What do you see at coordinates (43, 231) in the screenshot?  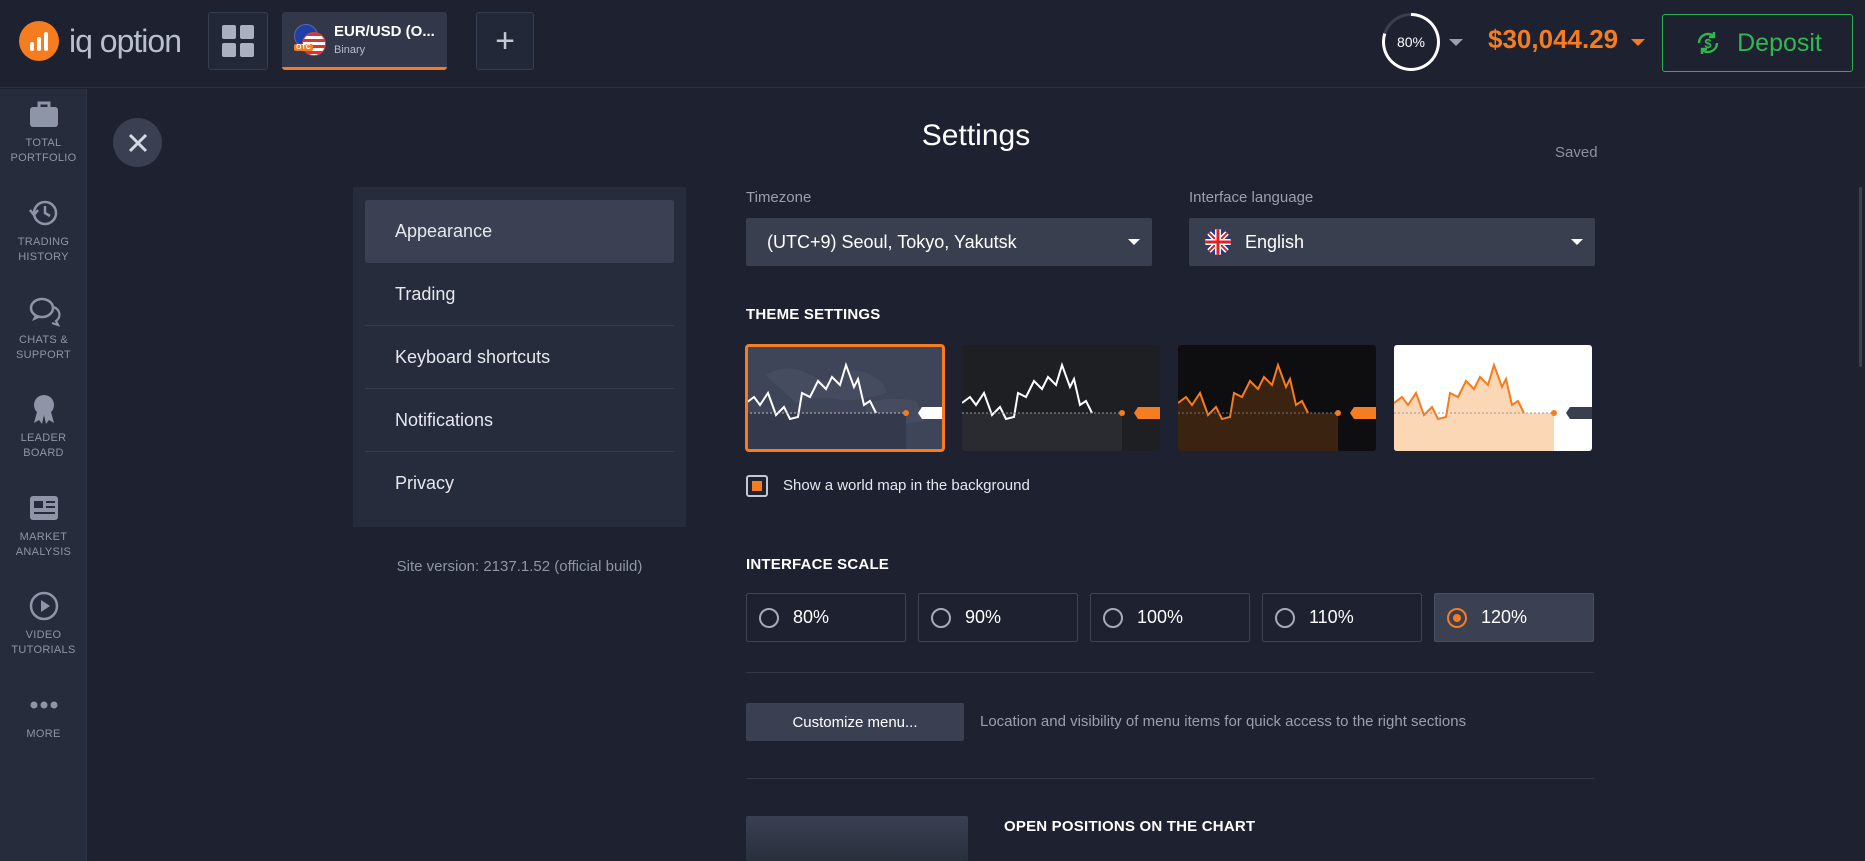 I see `sidebar-item-history: TRADING HISTORY` at bounding box center [43, 231].